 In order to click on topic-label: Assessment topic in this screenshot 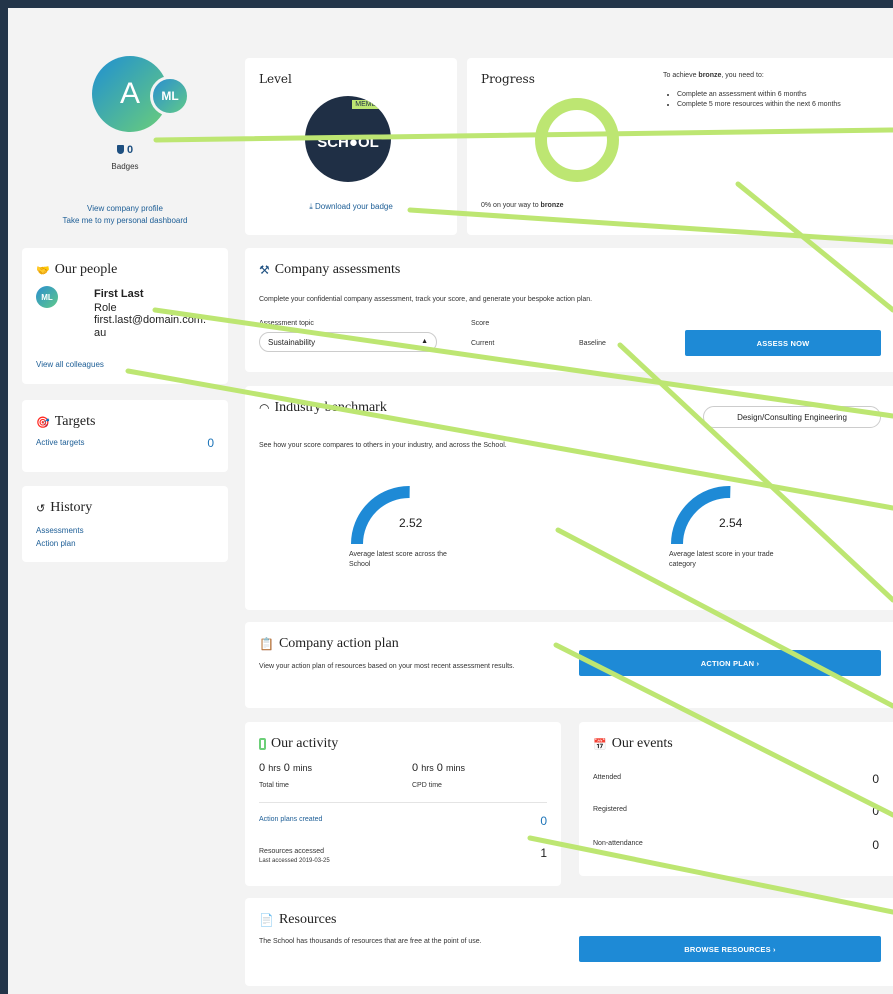, I will do `click(286, 323)`.